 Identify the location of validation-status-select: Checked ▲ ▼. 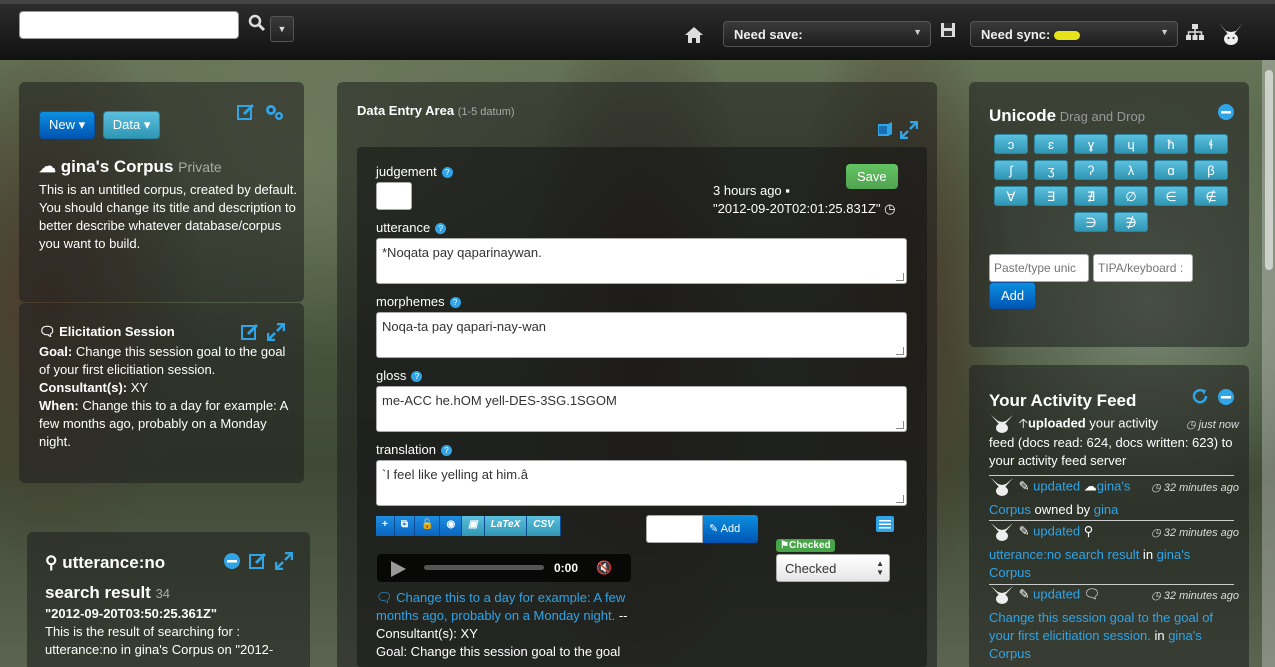
(833, 568).